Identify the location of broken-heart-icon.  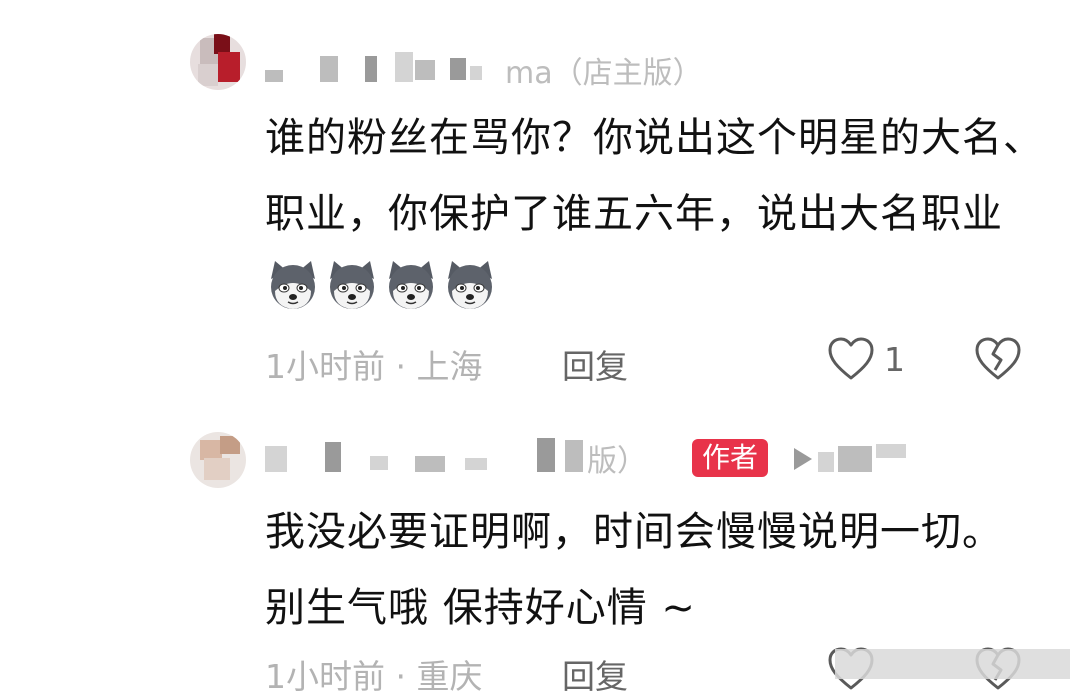
(998, 359).